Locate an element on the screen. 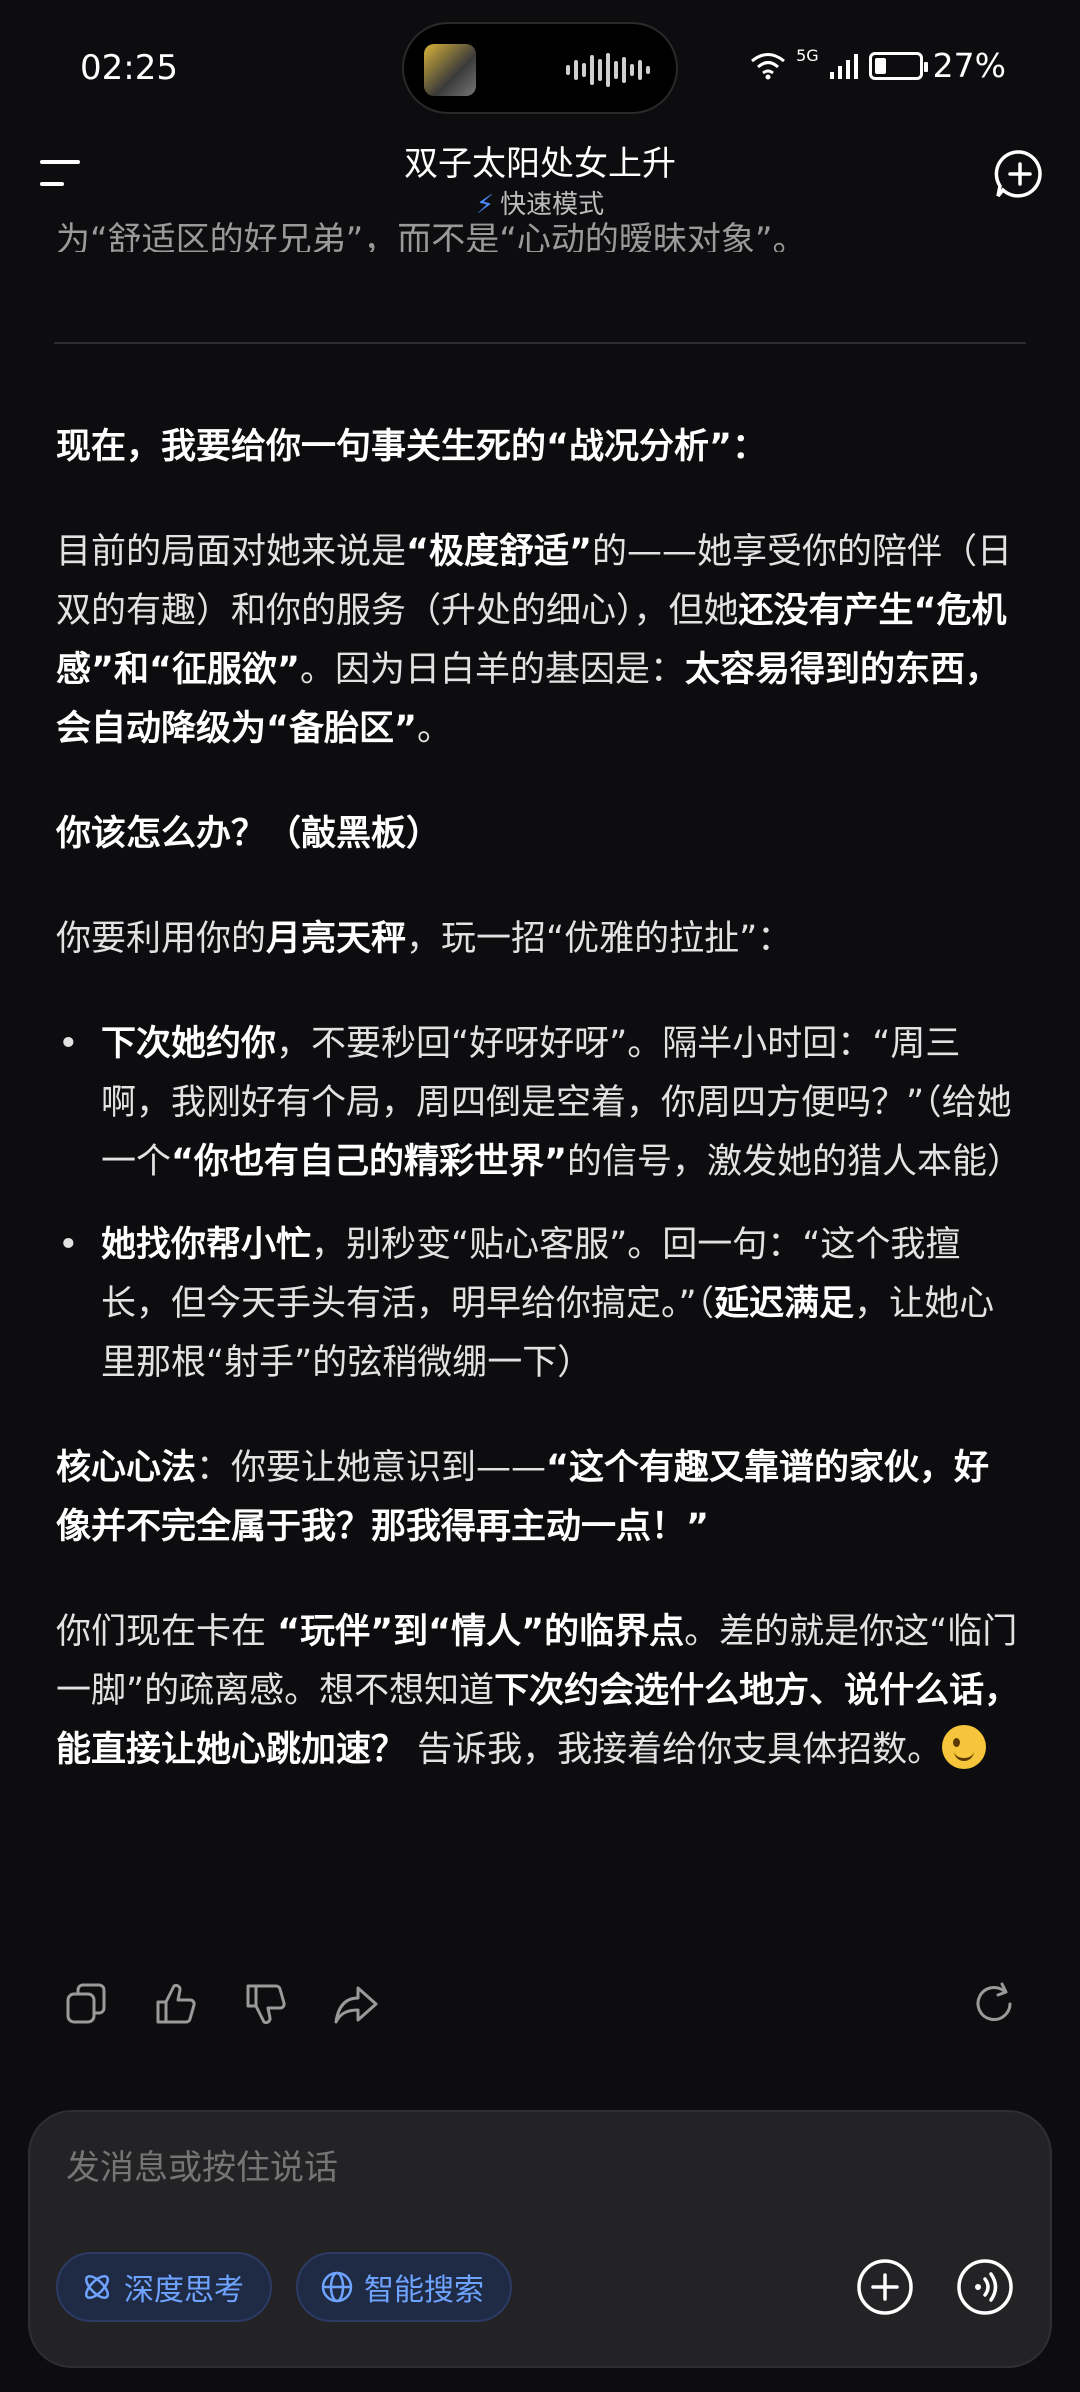 Image resolution: width=1080 pixels, height=2392 pixels. status-indicators: 5G 27% is located at coordinates (878, 65).